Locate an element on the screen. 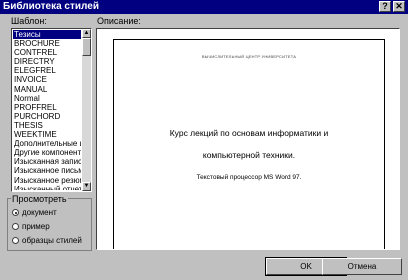  template-list-item: WEEKTIME is located at coordinates (47, 134).